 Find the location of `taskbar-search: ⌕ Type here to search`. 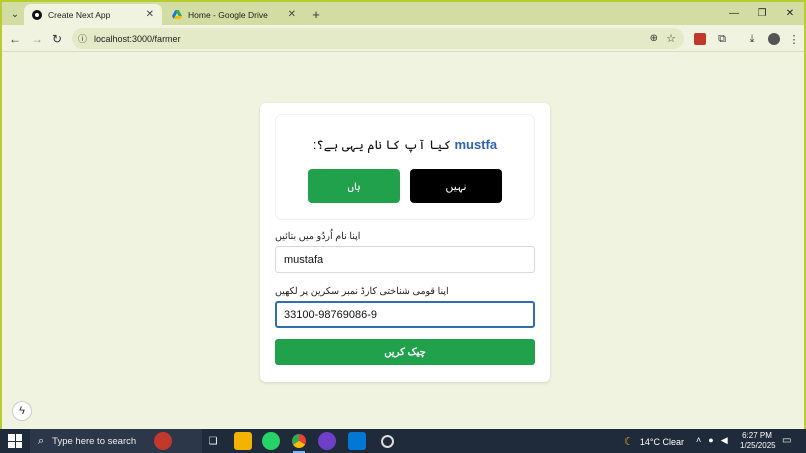

taskbar-search: ⌕ Type here to search is located at coordinates (116, 441).